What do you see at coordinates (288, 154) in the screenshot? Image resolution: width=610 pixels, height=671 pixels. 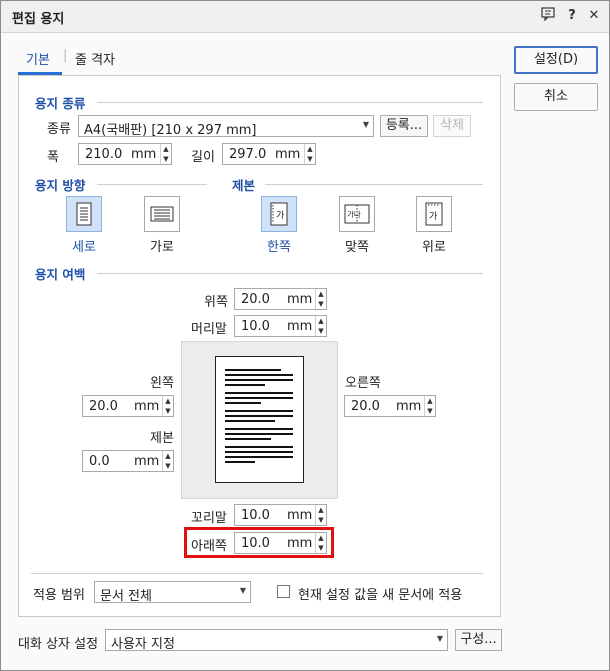 I see `height-unit: mm` at bounding box center [288, 154].